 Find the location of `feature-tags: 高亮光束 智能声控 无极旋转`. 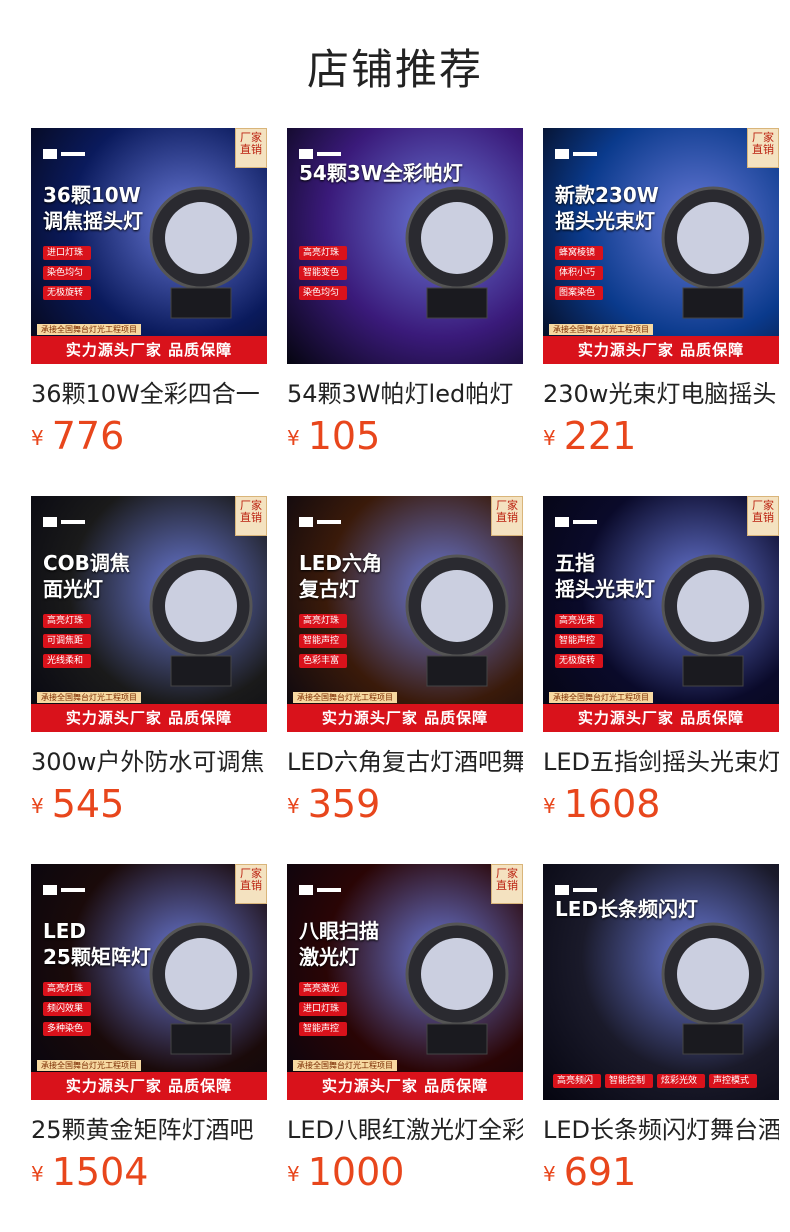

feature-tags: 高亮光束 智能声控 无极旋转 is located at coordinates (579, 644).